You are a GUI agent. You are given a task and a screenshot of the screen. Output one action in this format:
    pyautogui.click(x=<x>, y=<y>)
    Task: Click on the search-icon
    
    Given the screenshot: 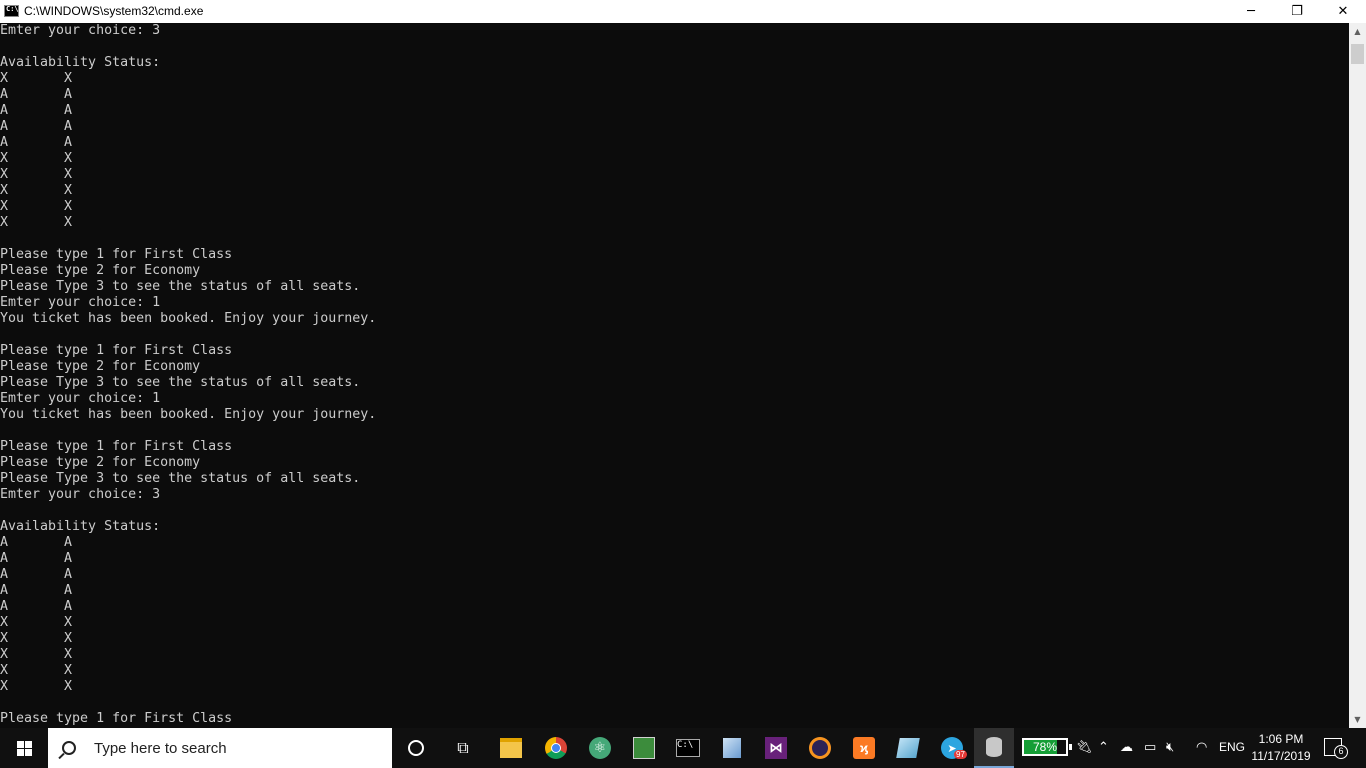 What is the action you would take?
    pyautogui.click(x=69, y=748)
    